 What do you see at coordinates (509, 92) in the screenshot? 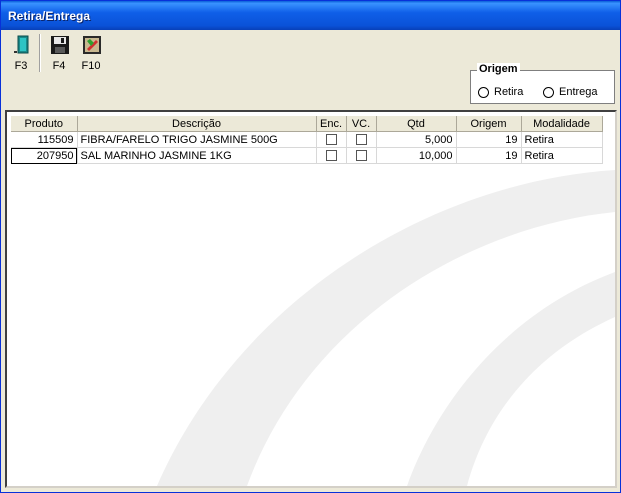
I see `radio-retira-label: Retira` at bounding box center [509, 92].